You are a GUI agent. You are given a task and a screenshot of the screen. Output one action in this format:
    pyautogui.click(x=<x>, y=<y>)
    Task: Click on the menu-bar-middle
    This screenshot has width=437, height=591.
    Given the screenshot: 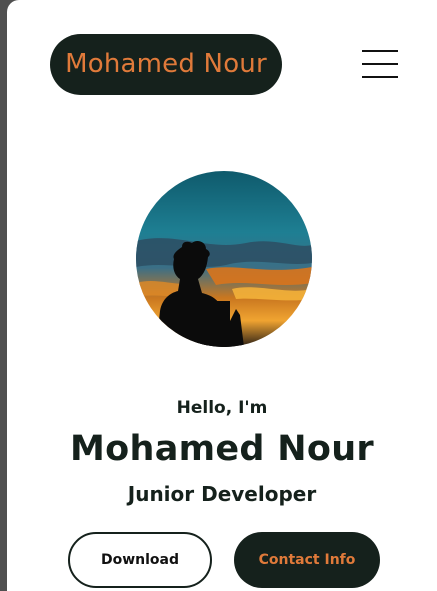 What is the action you would take?
    pyautogui.click(x=380, y=64)
    